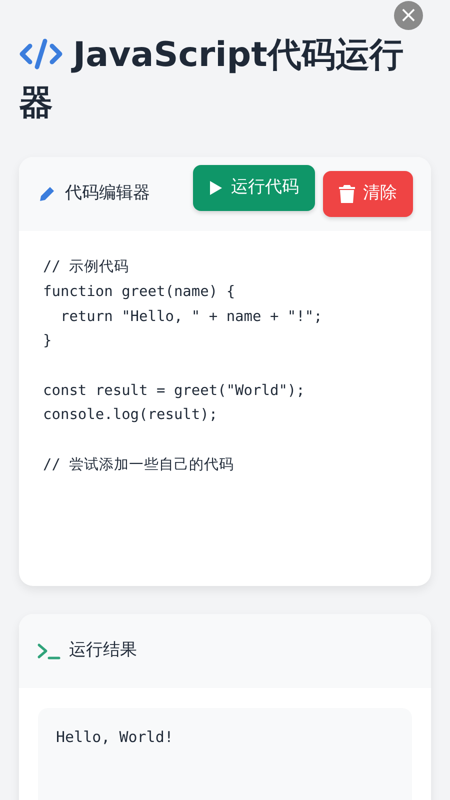 The height and width of the screenshot is (800, 450). Describe the element at coordinates (103, 650) in the screenshot. I see `output-title: 运行结果` at that location.